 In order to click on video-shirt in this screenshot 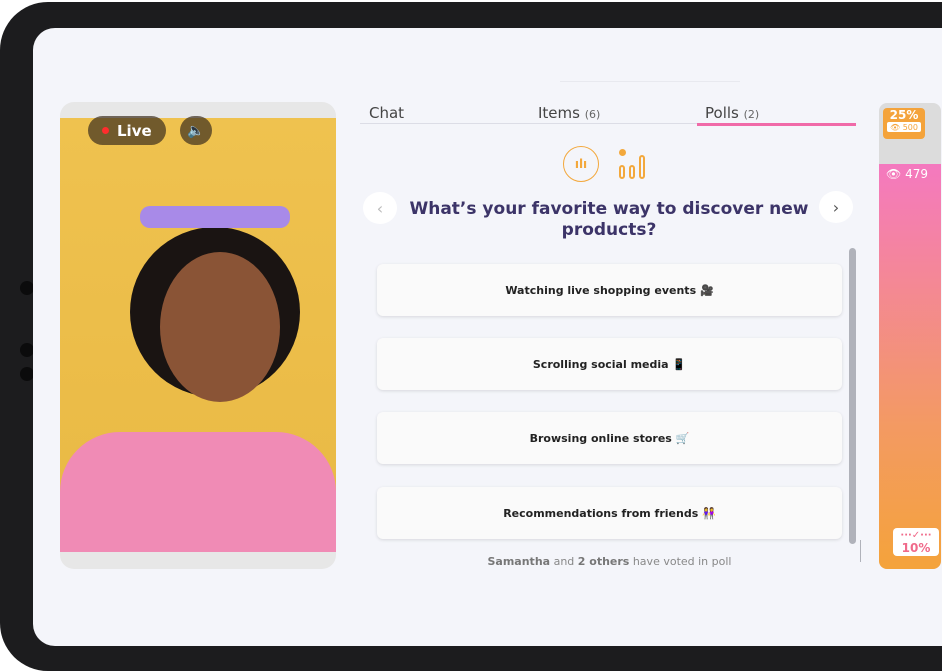, I will do `click(198, 492)`.